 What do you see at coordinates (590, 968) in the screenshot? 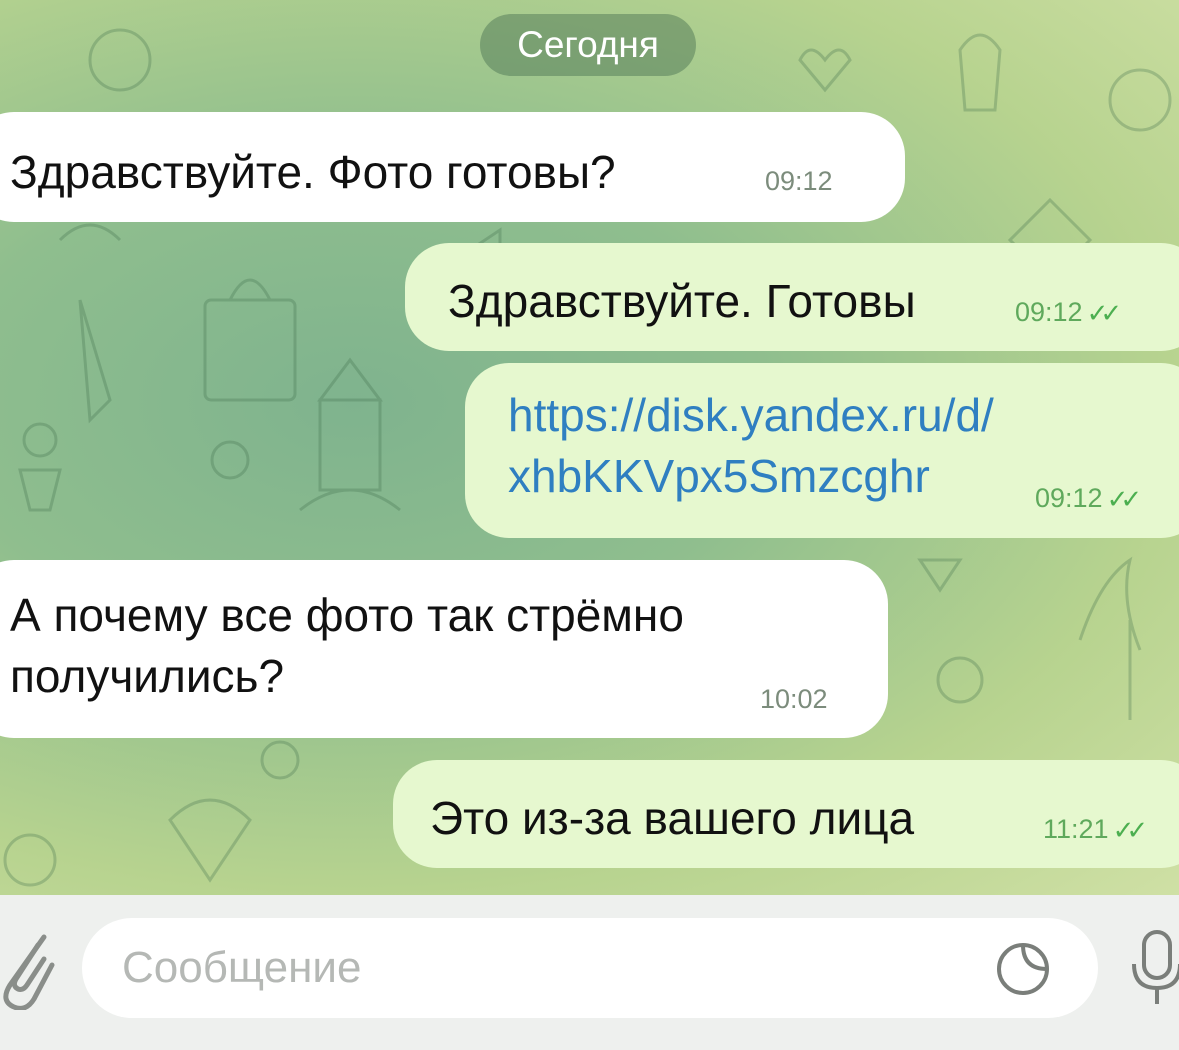
I see `message-input: Сообщение` at bounding box center [590, 968].